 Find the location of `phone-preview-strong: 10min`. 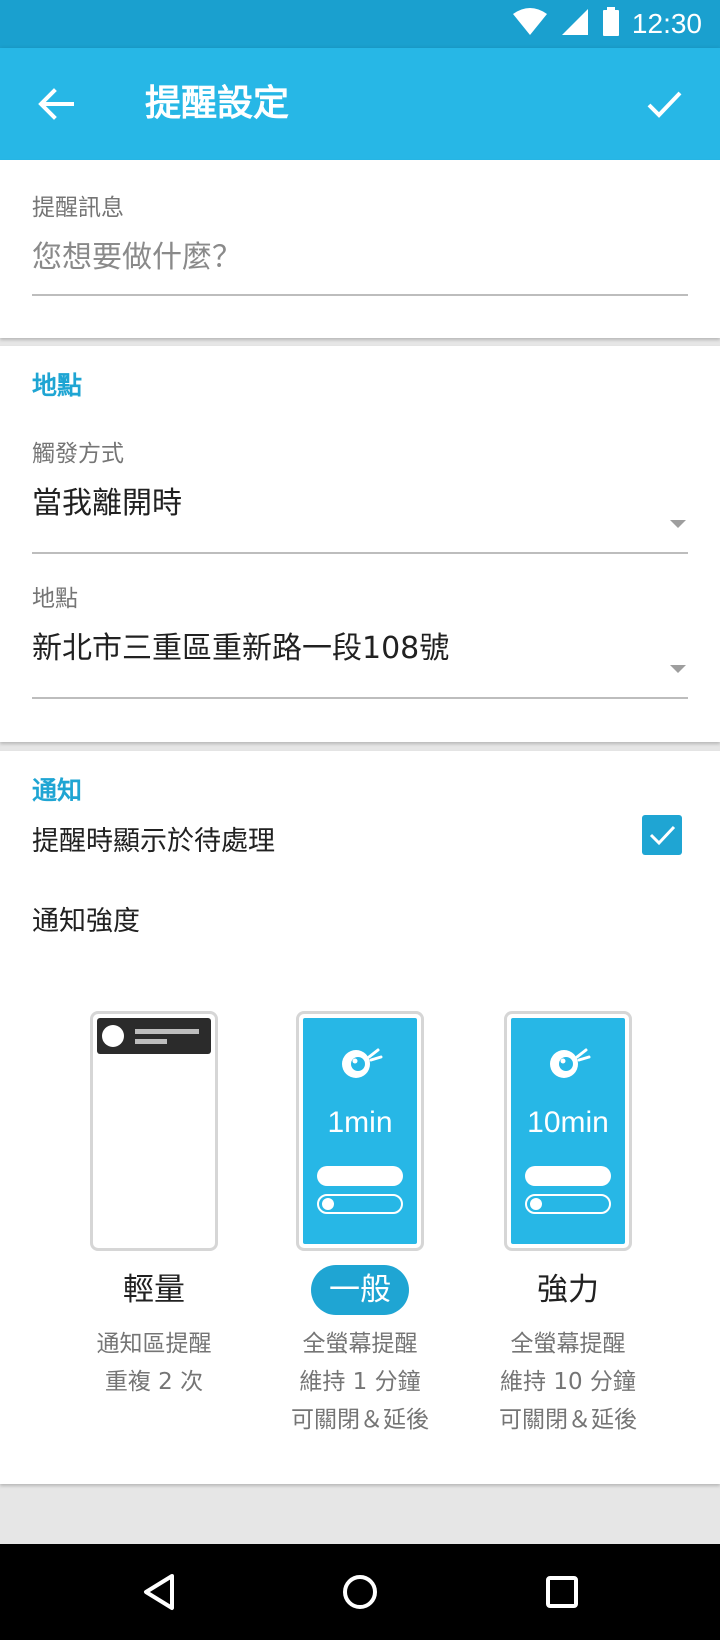

phone-preview-strong: 10min is located at coordinates (568, 1131).